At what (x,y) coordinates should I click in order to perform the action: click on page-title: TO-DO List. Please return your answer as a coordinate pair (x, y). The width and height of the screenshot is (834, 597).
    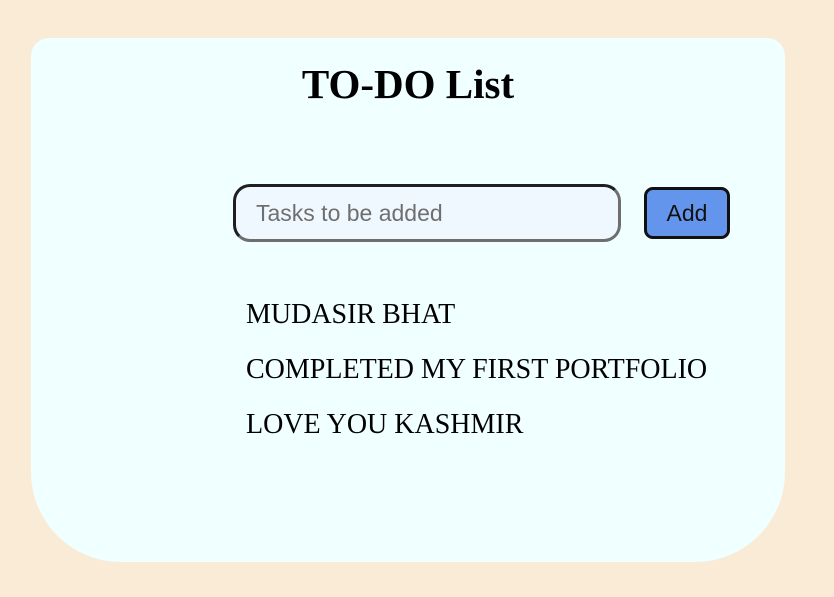
    Looking at the image, I should click on (408, 84).